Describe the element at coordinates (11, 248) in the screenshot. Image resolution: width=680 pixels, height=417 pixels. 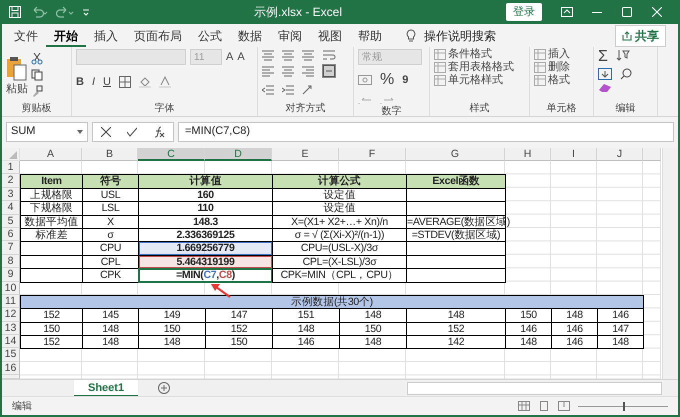
I see `row-header: 7` at that location.